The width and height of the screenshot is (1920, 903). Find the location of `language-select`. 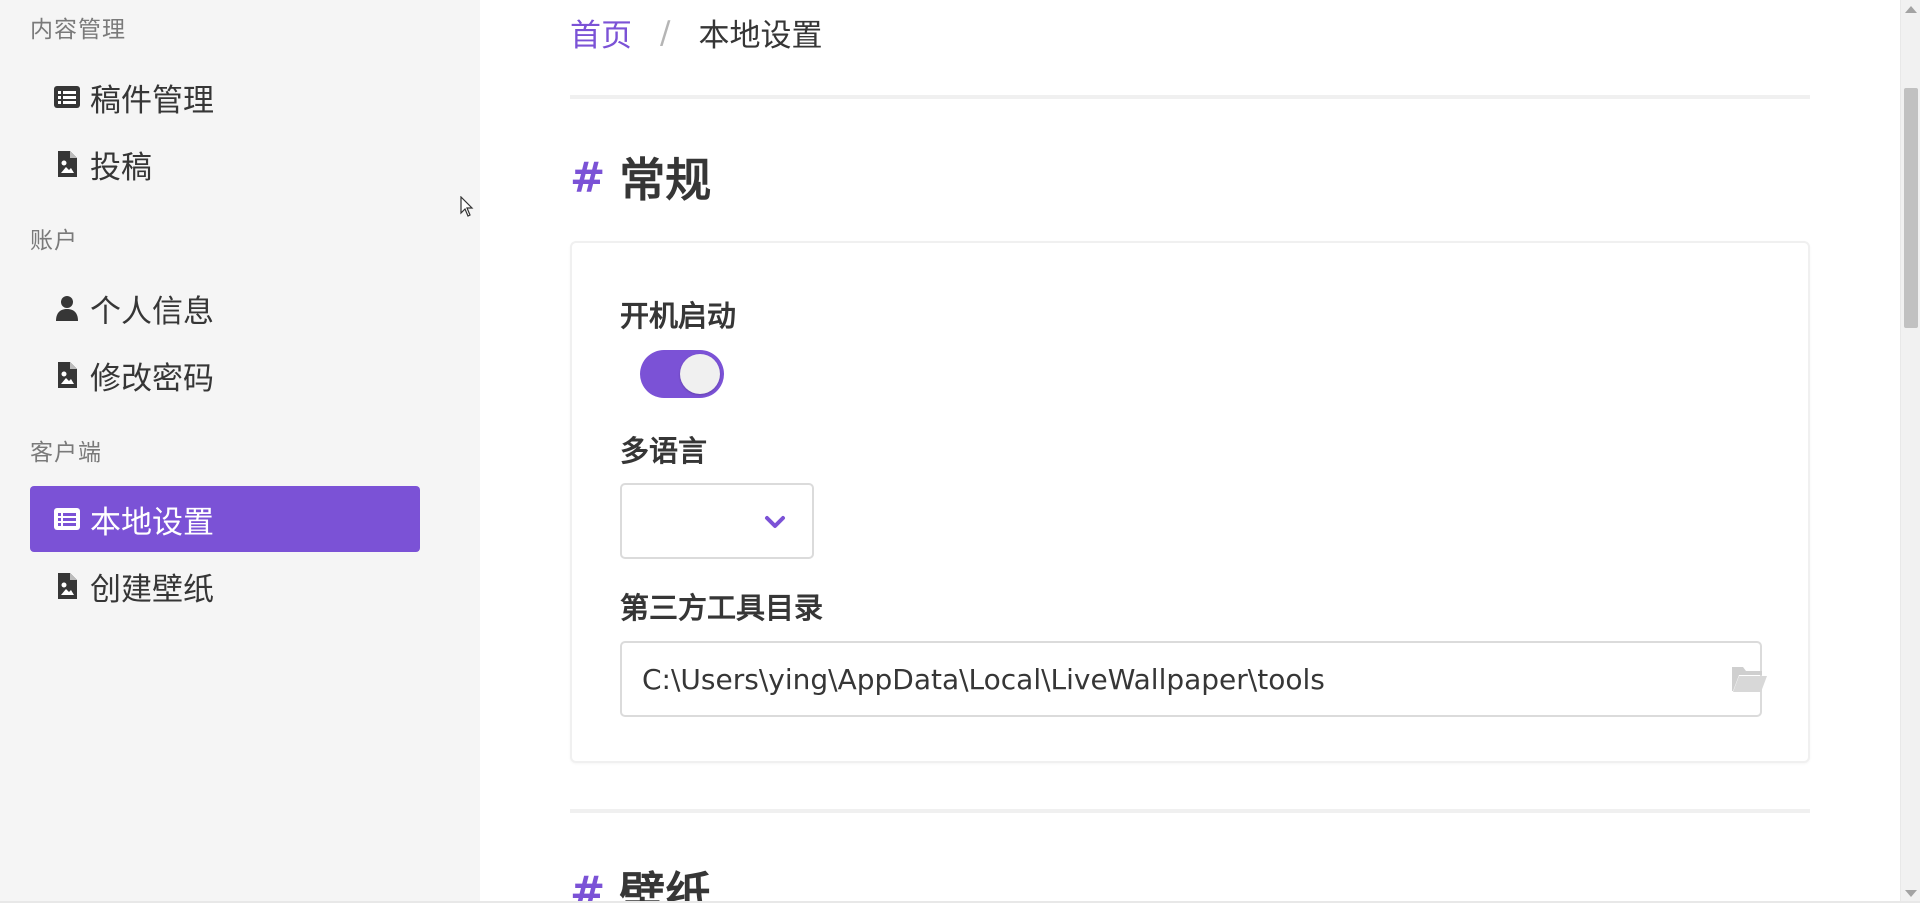

language-select is located at coordinates (717, 521).